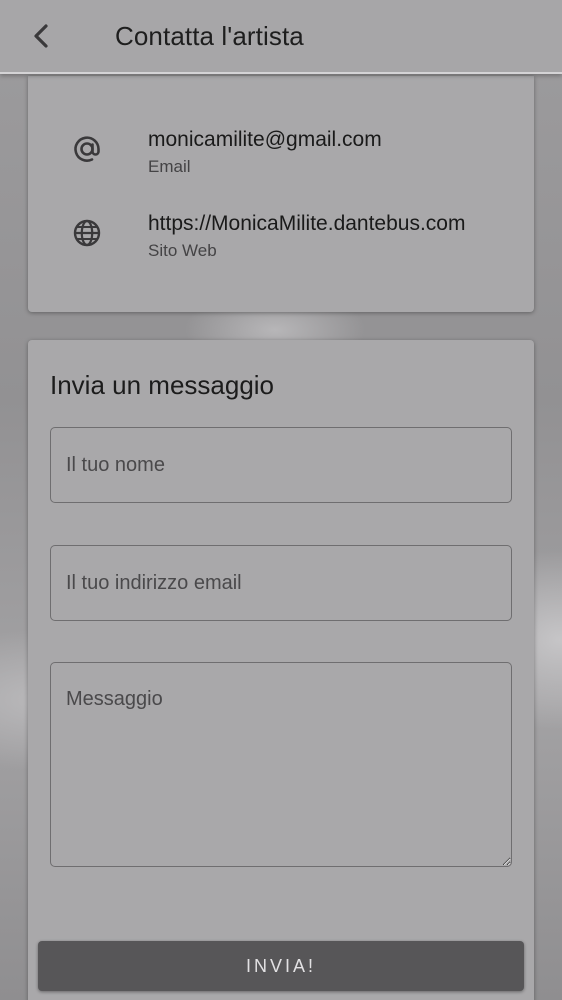 Image resolution: width=562 pixels, height=1000 pixels. Describe the element at coordinates (182, 250) in the screenshot. I see `contact-website-label: Sito Web` at that location.